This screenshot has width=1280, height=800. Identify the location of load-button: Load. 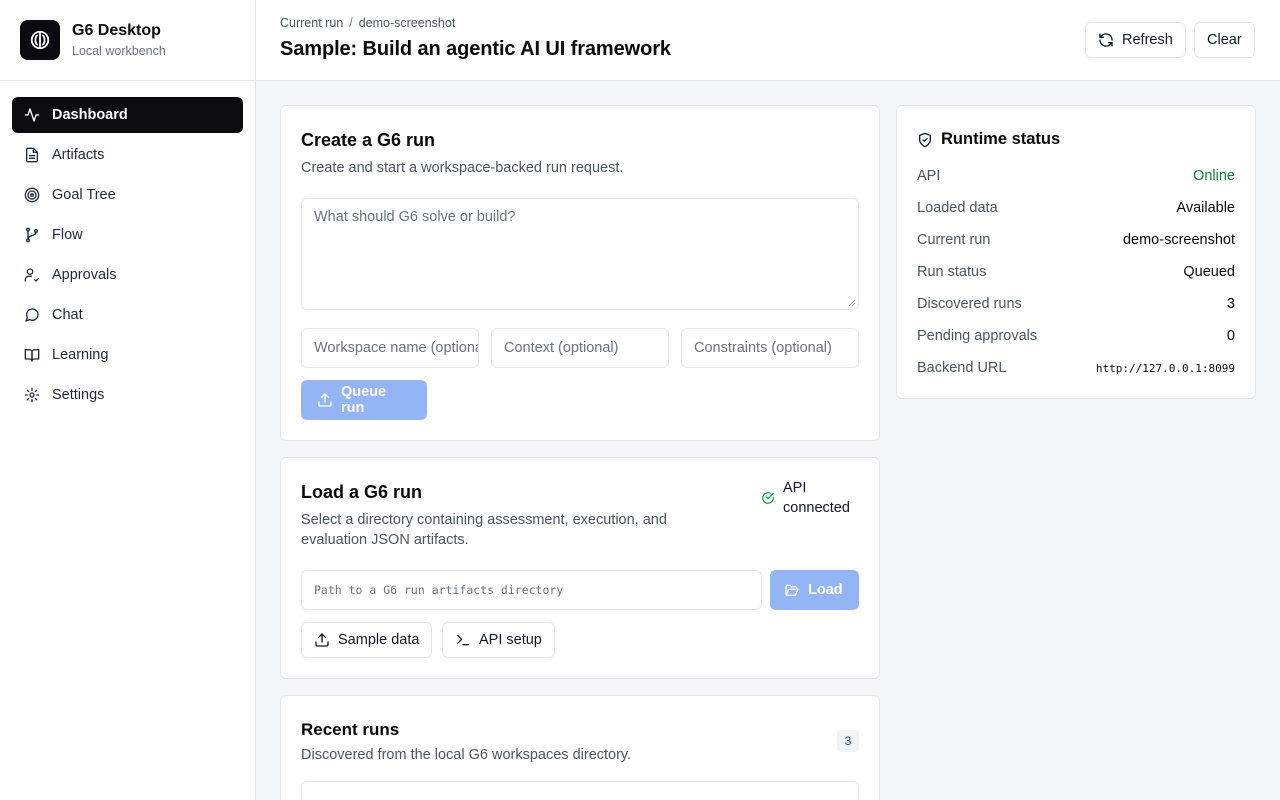
(814, 590).